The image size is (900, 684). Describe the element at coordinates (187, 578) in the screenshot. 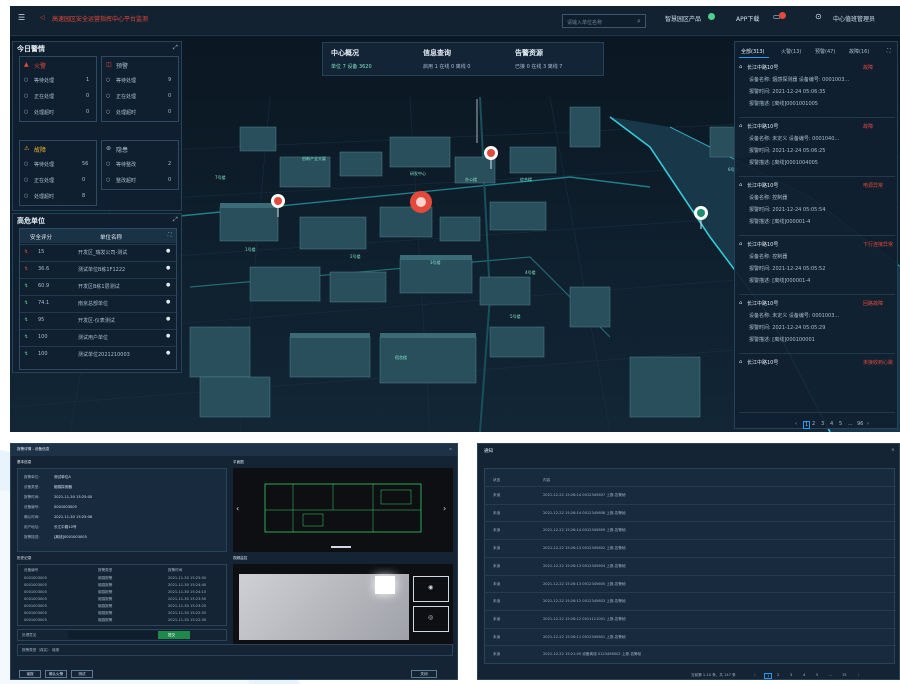

I see `log-time: 2021-11-30 15:25:00` at that location.